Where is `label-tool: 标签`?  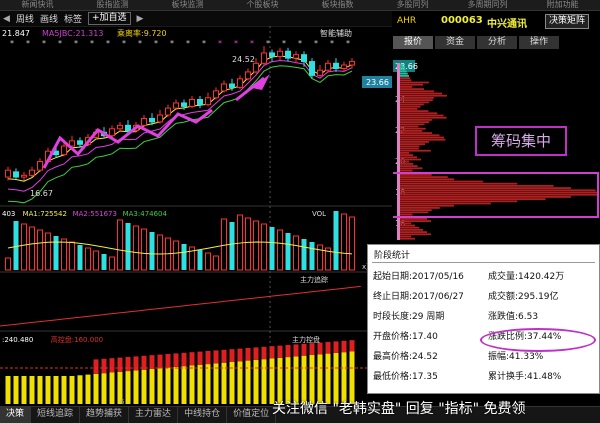 label-tool: 标签 is located at coordinates (73, 18).